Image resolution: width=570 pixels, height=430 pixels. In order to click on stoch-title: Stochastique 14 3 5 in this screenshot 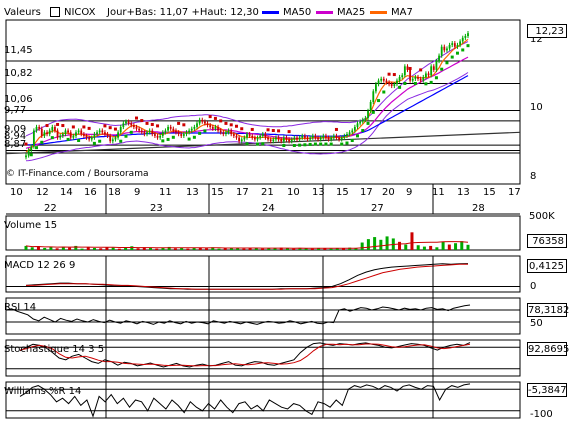, I will do `click(54, 349)`.